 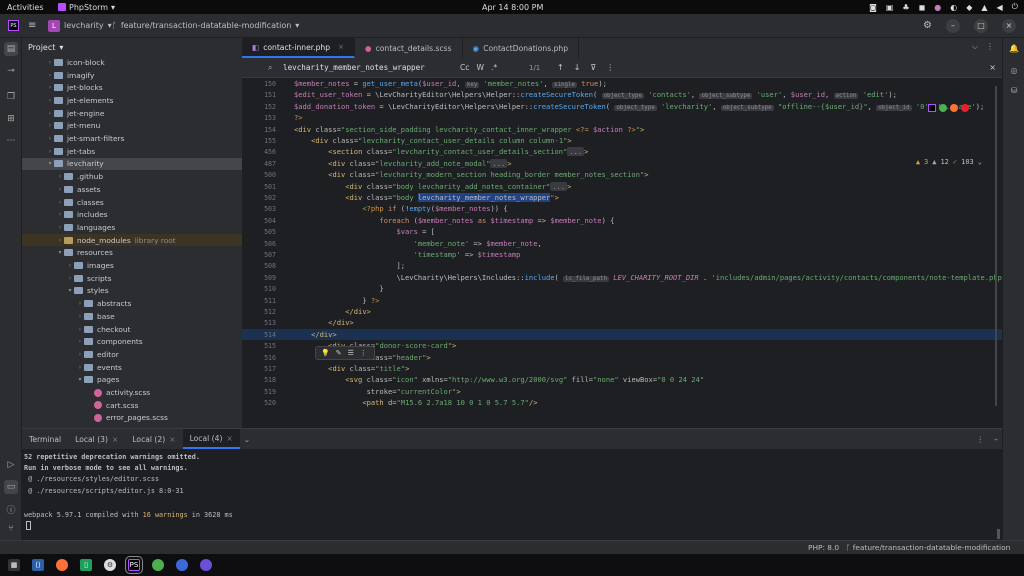 What do you see at coordinates (132, 113) in the screenshot?
I see `tree-folder: › jet-engine` at bounding box center [132, 113].